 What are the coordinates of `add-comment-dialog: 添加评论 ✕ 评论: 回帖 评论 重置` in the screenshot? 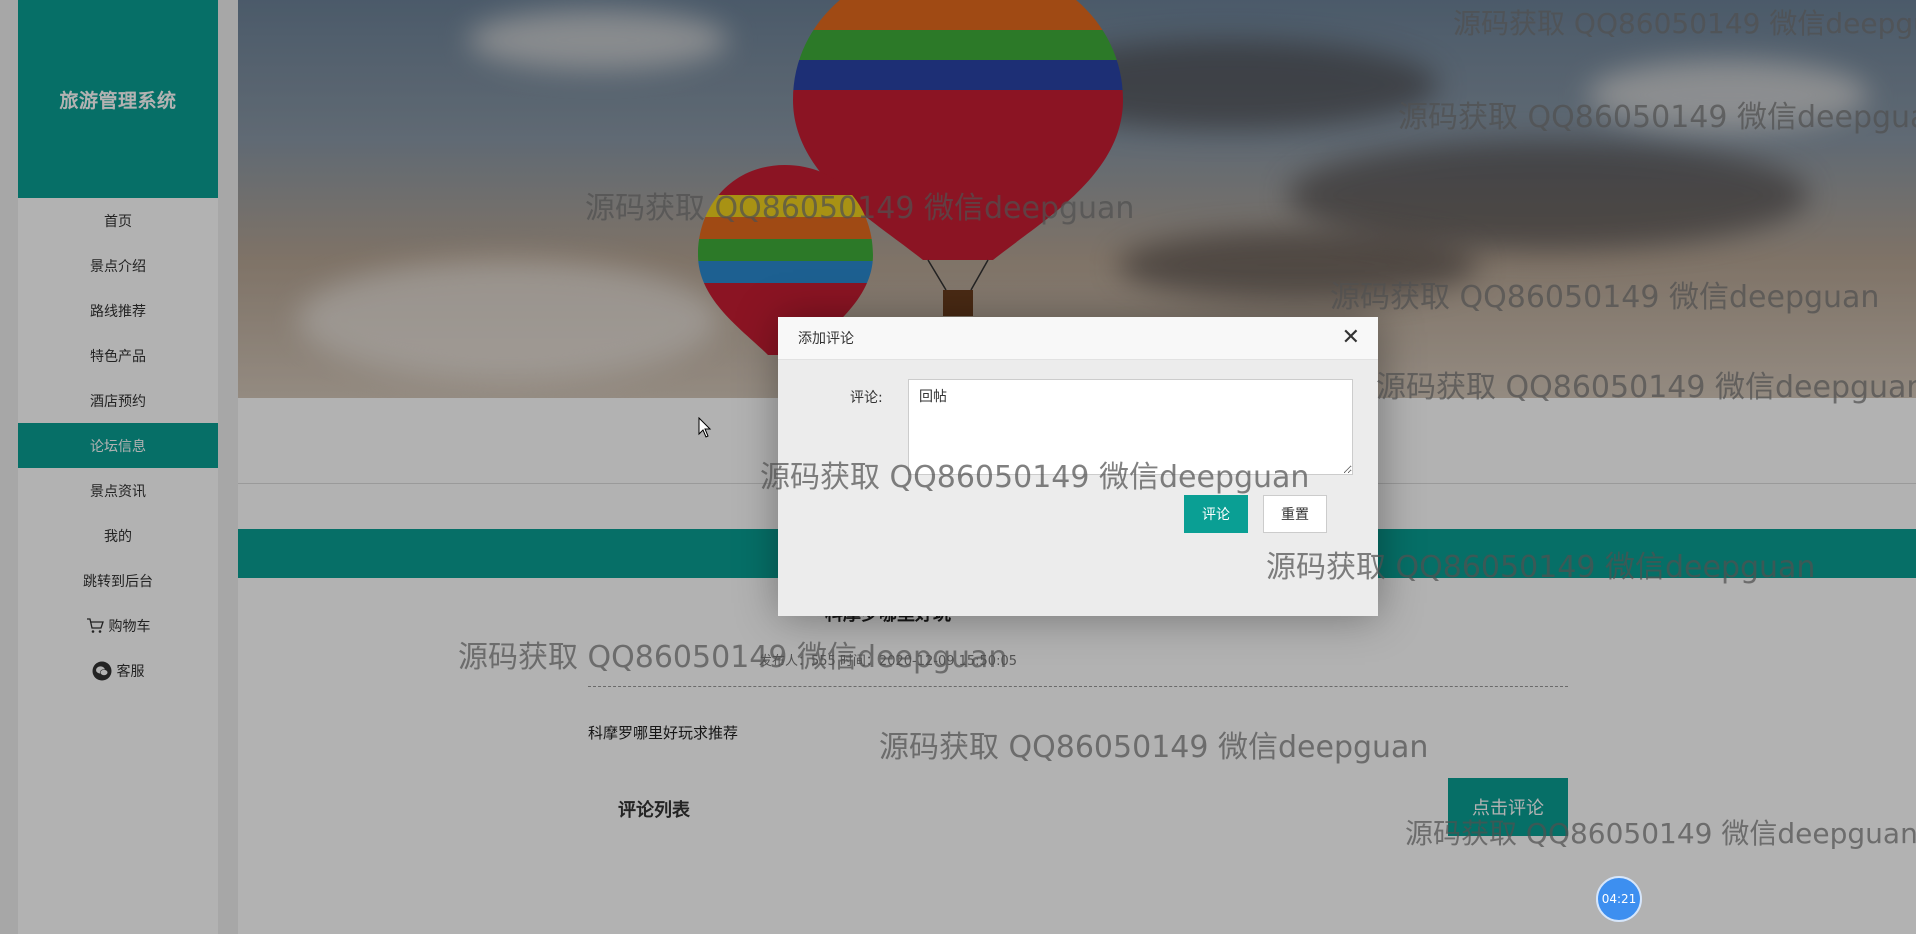 It's located at (1078, 466).